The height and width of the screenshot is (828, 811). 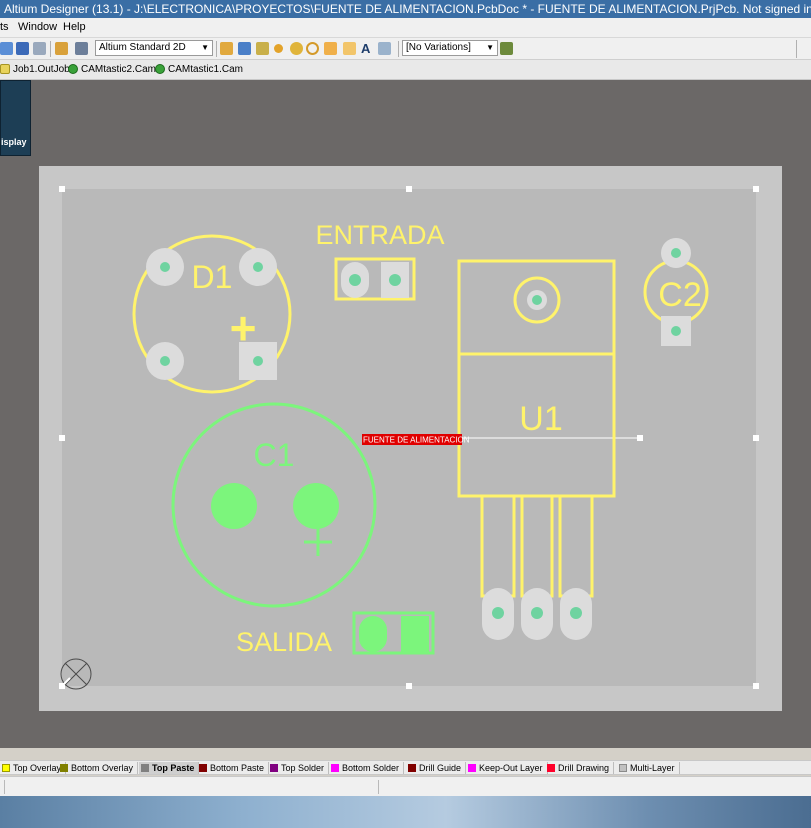 I want to click on variations-select: [No Variations] ▼, so click(x=450, y=48).